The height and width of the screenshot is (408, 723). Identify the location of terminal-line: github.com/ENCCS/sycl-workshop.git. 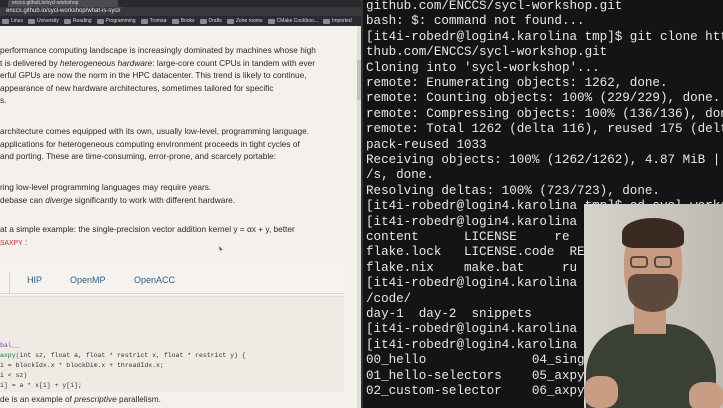
(494, 6).